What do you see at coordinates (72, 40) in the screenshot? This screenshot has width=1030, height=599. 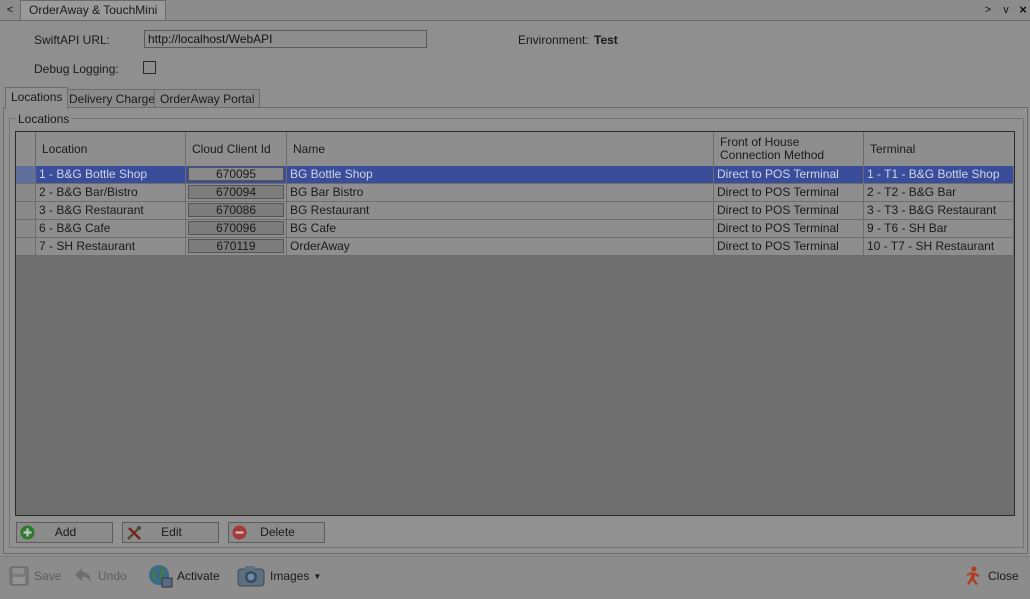 I see `swiftapi-url-label: SwiftAPI URL:` at bounding box center [72, 40].